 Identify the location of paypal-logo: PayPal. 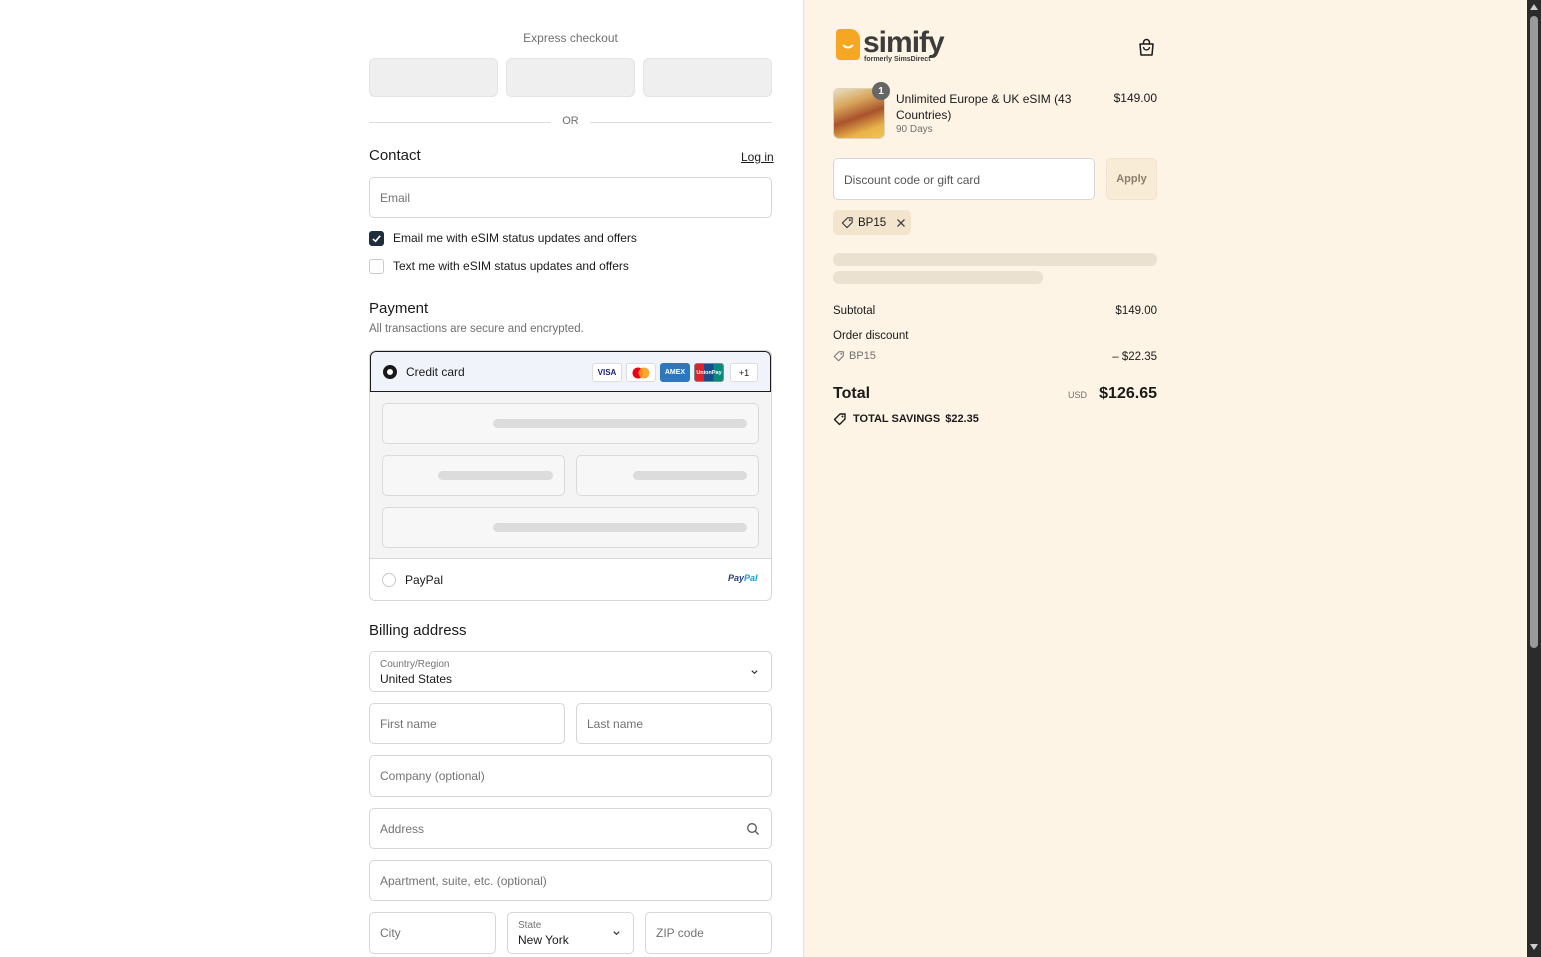
(743, 578).